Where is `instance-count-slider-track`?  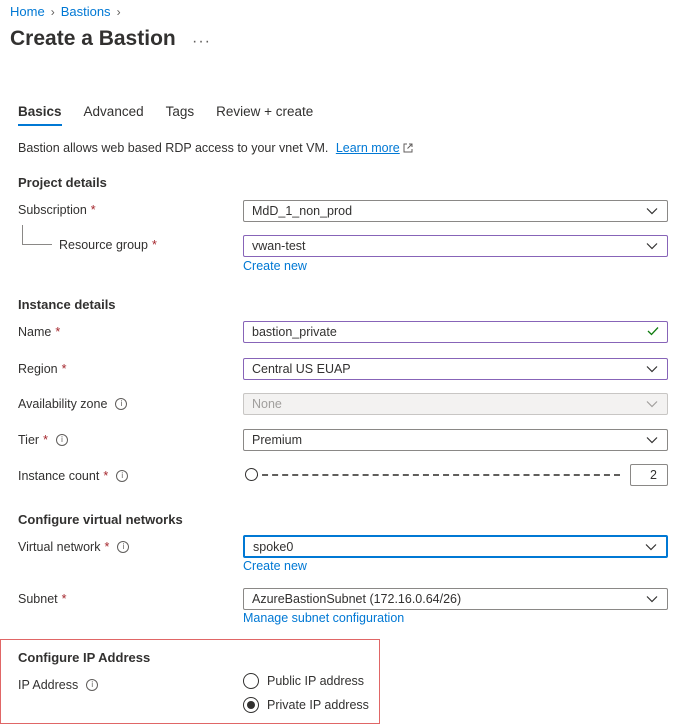 instance-count-slider-track is located at coordinates (436, 475).